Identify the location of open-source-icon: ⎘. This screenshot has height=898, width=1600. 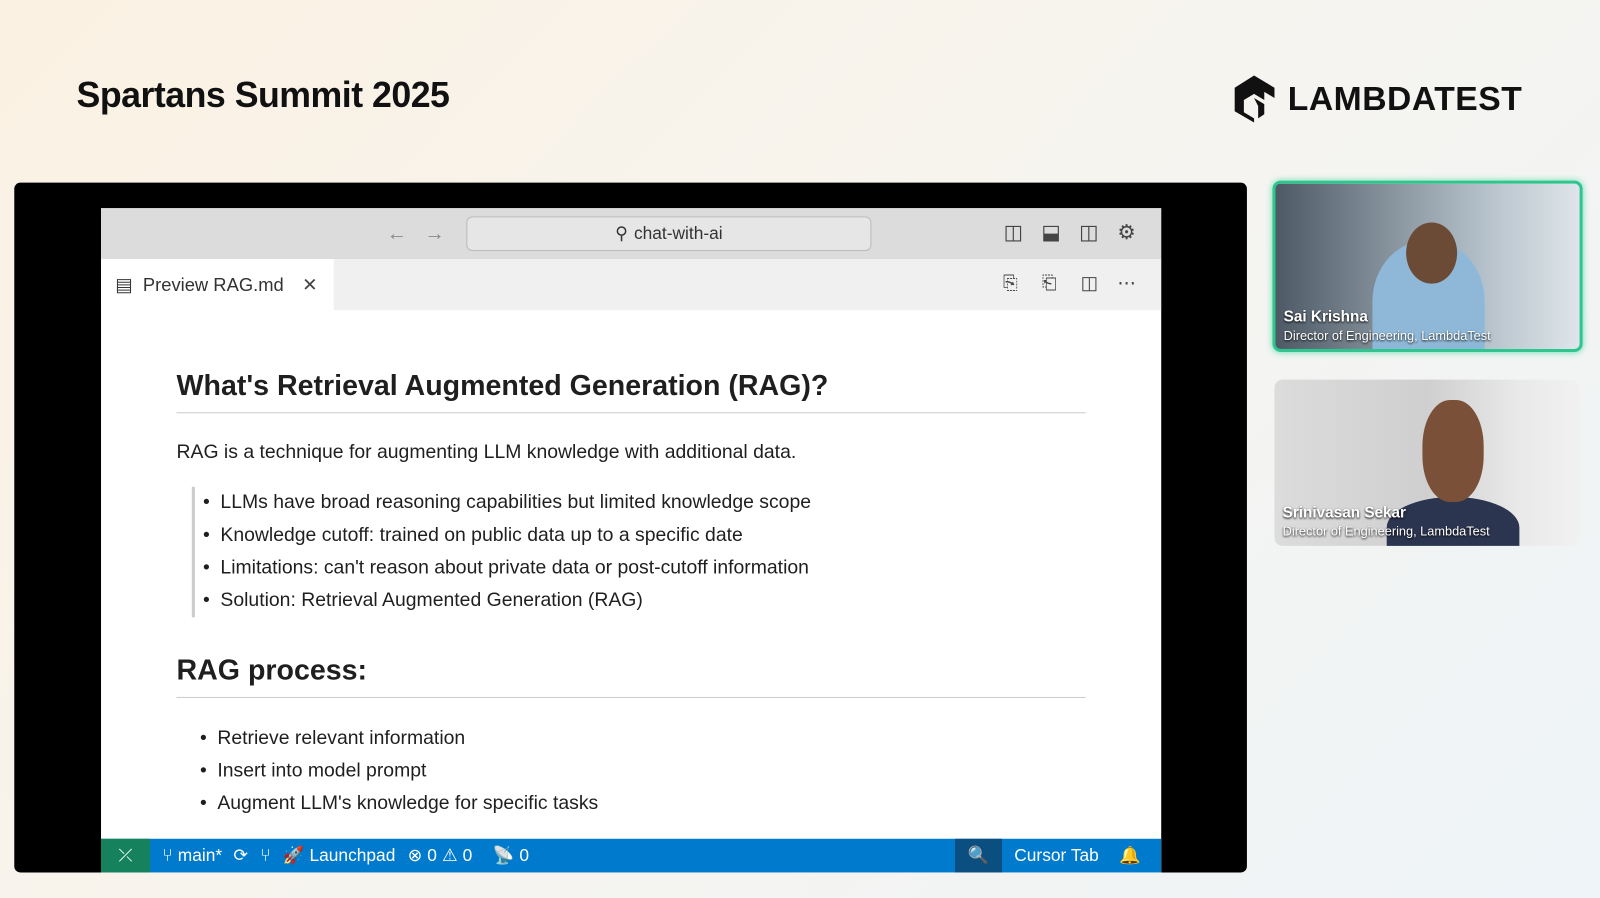
(1010, 282).